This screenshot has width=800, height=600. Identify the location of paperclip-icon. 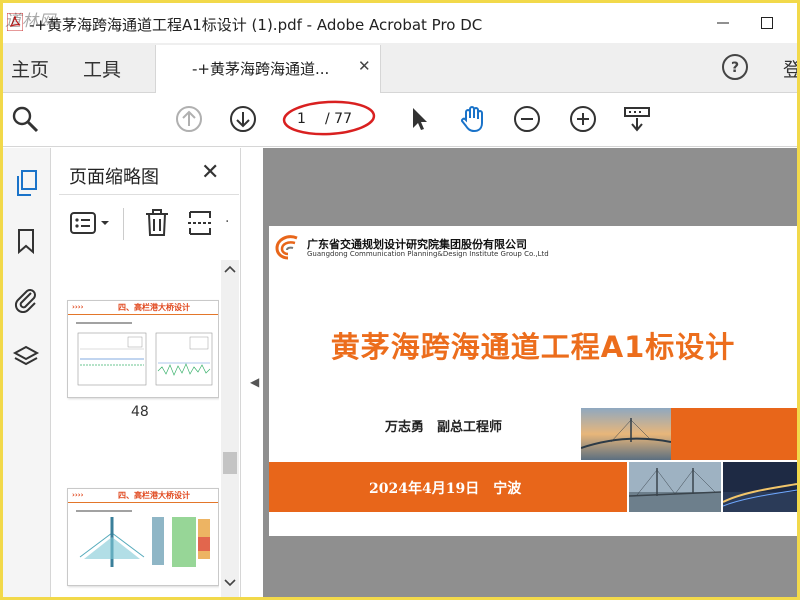
(25, 301).